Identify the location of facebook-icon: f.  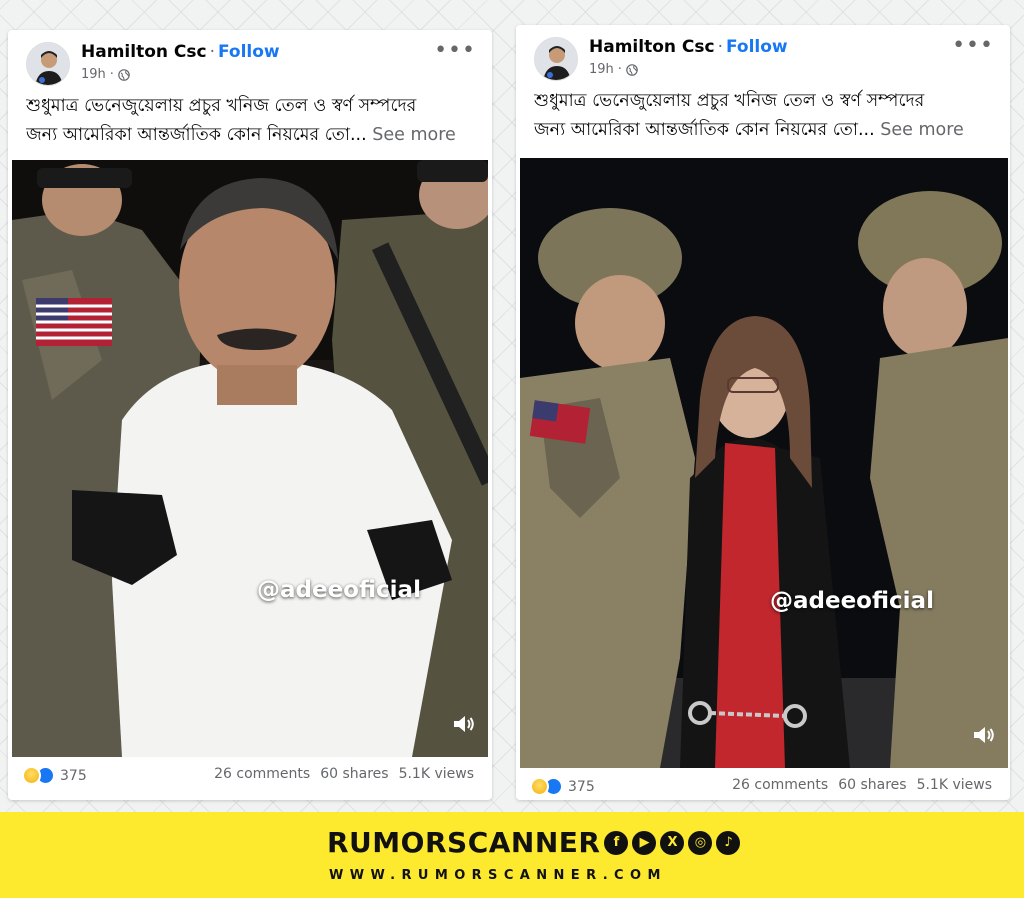
(616, 842).